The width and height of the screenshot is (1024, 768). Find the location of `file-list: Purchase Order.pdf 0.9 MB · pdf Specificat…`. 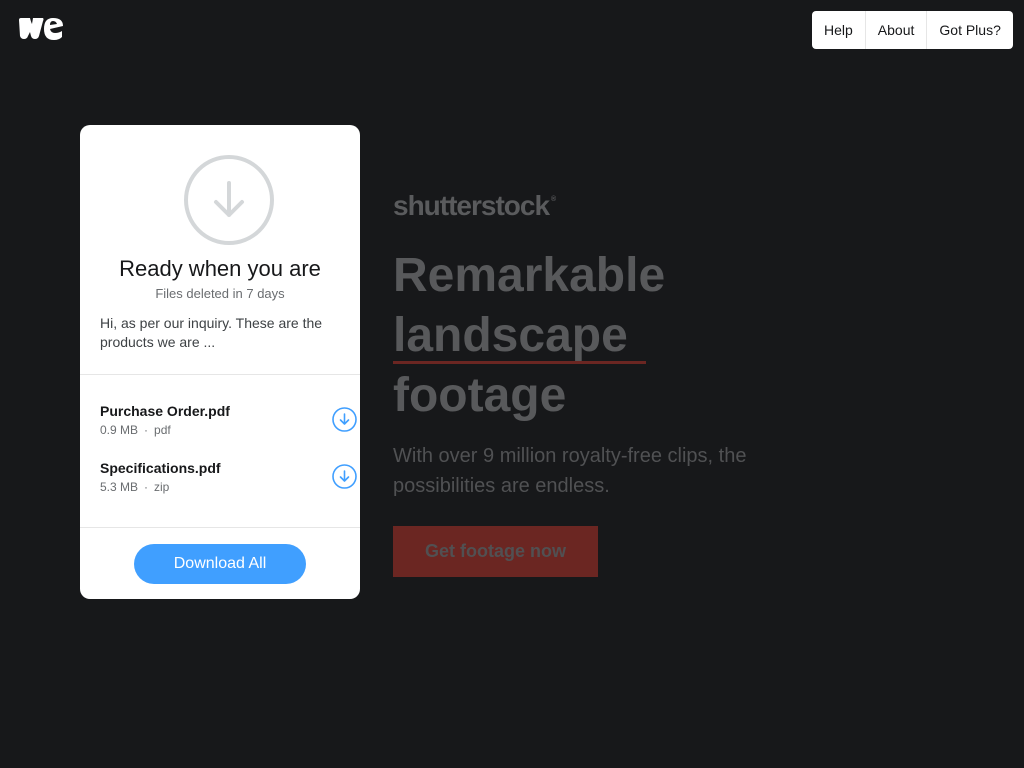

file-list: Purchase Order.pdf 0.9 MB · pdf Specificat… is located at coordinates (220, 451).